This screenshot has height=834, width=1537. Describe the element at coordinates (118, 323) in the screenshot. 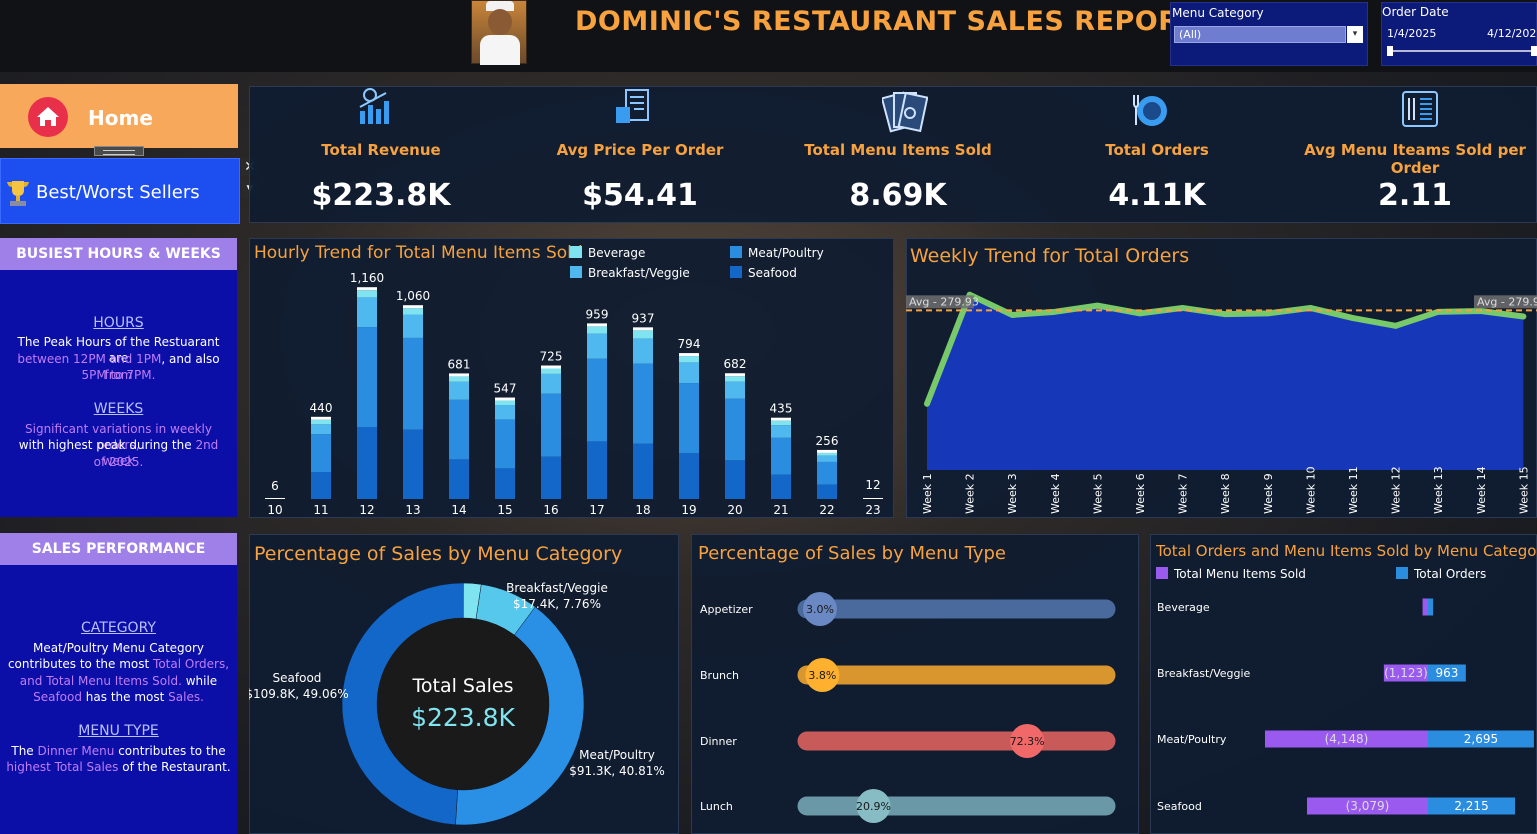

I see `hours-heading: HOURS` at that location.